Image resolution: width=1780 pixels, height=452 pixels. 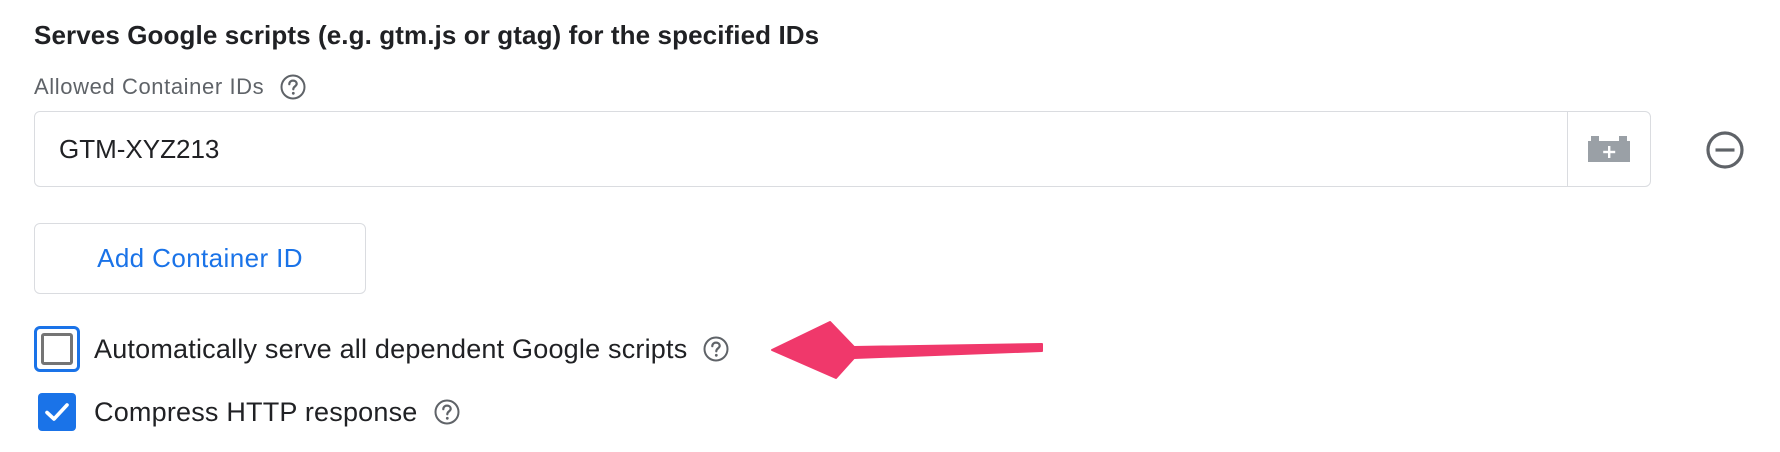 I want to click on insert-variable-button, so click(x=1608, y=149).